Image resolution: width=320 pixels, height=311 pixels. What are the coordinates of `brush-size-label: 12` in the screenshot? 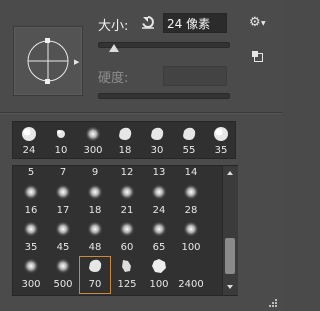 It's located at (127, 172).